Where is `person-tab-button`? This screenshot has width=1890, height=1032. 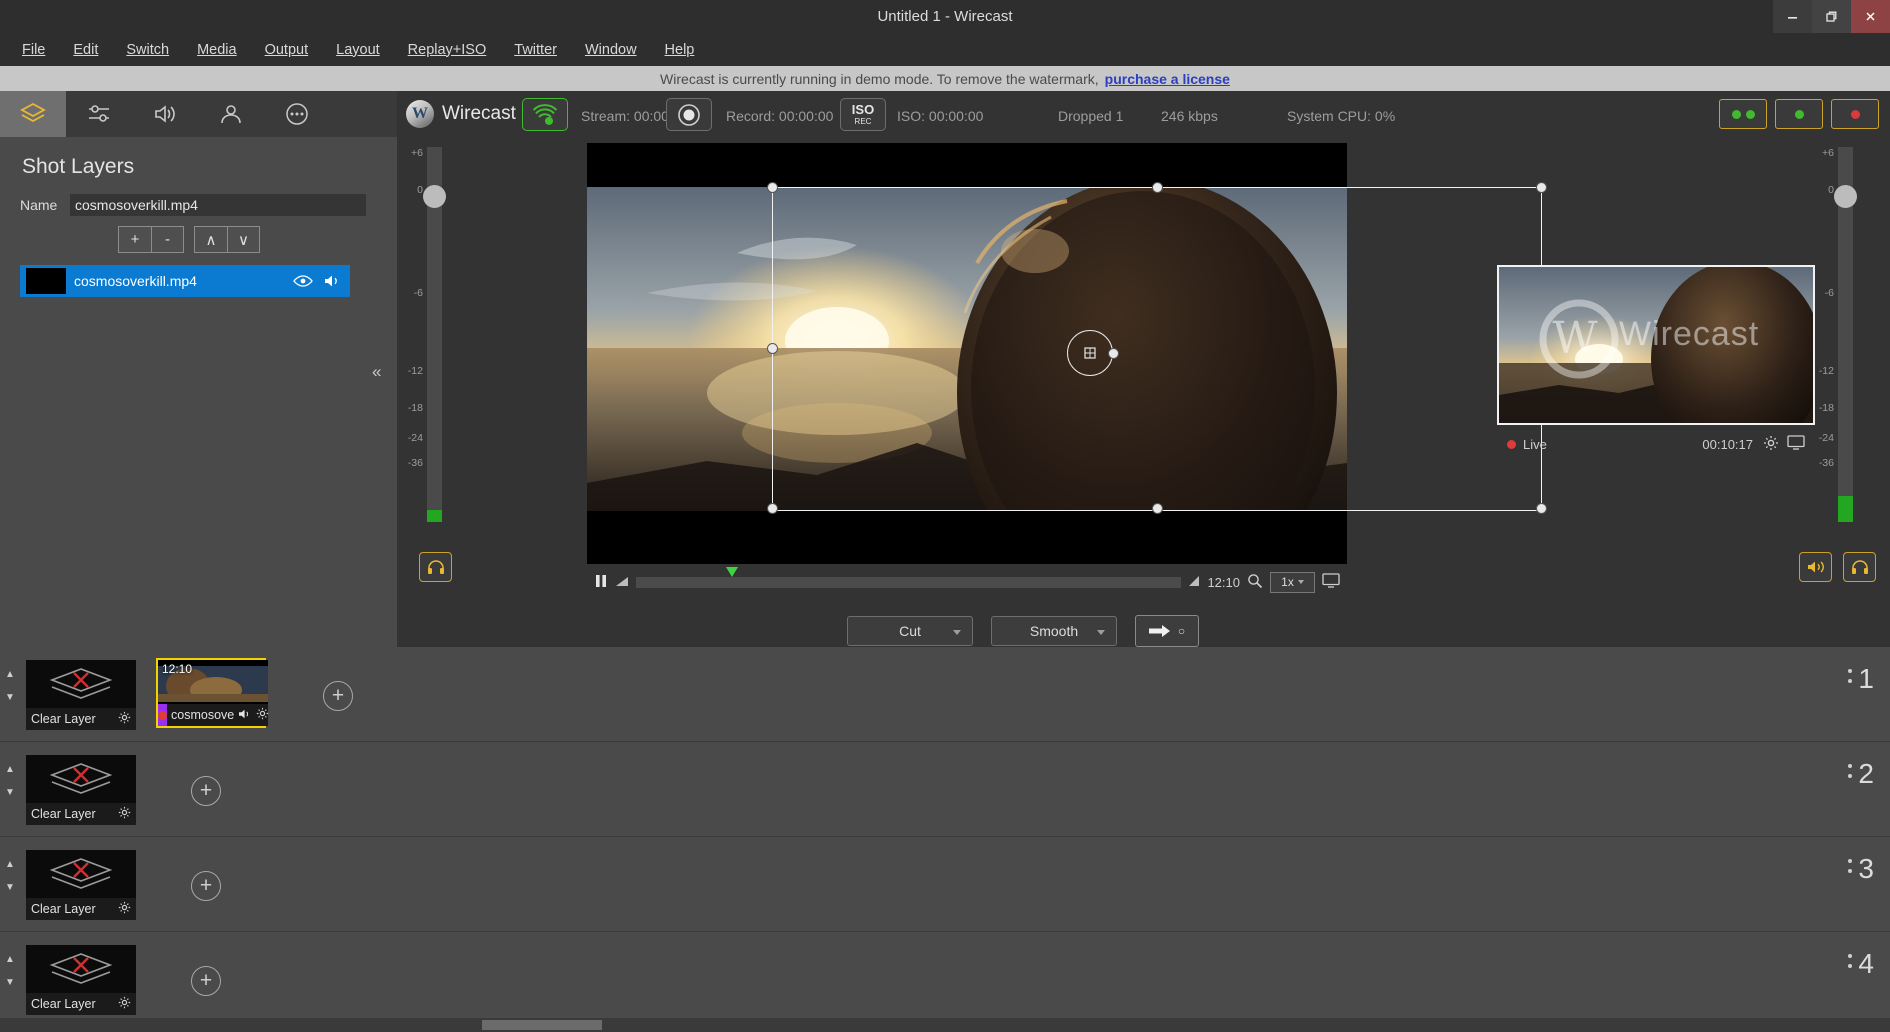
person-tab-button is located at coordinates (231, 114).